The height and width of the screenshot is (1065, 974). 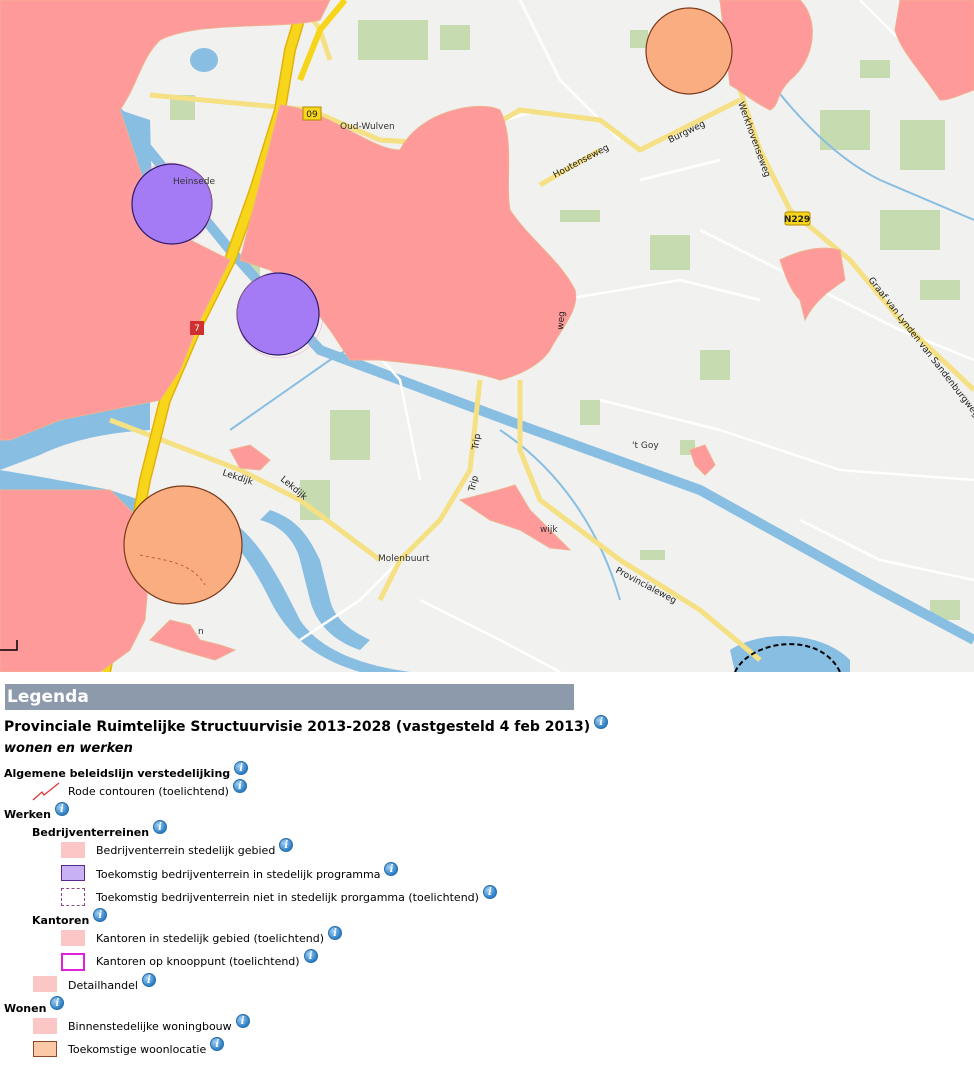 What do you see at coordinates (61, 920) in the screenshot?
I see `legend-group-label: Kantoren` at bounding box center [61, 920].